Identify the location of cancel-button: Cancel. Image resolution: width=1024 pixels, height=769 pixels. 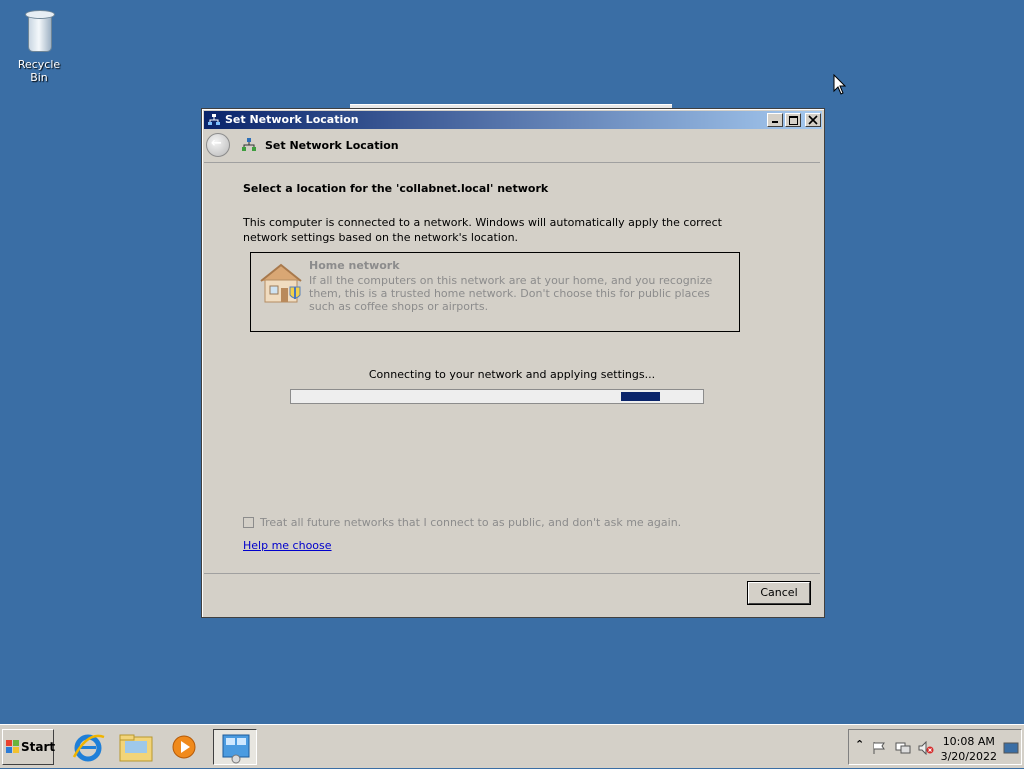
(779, 593).